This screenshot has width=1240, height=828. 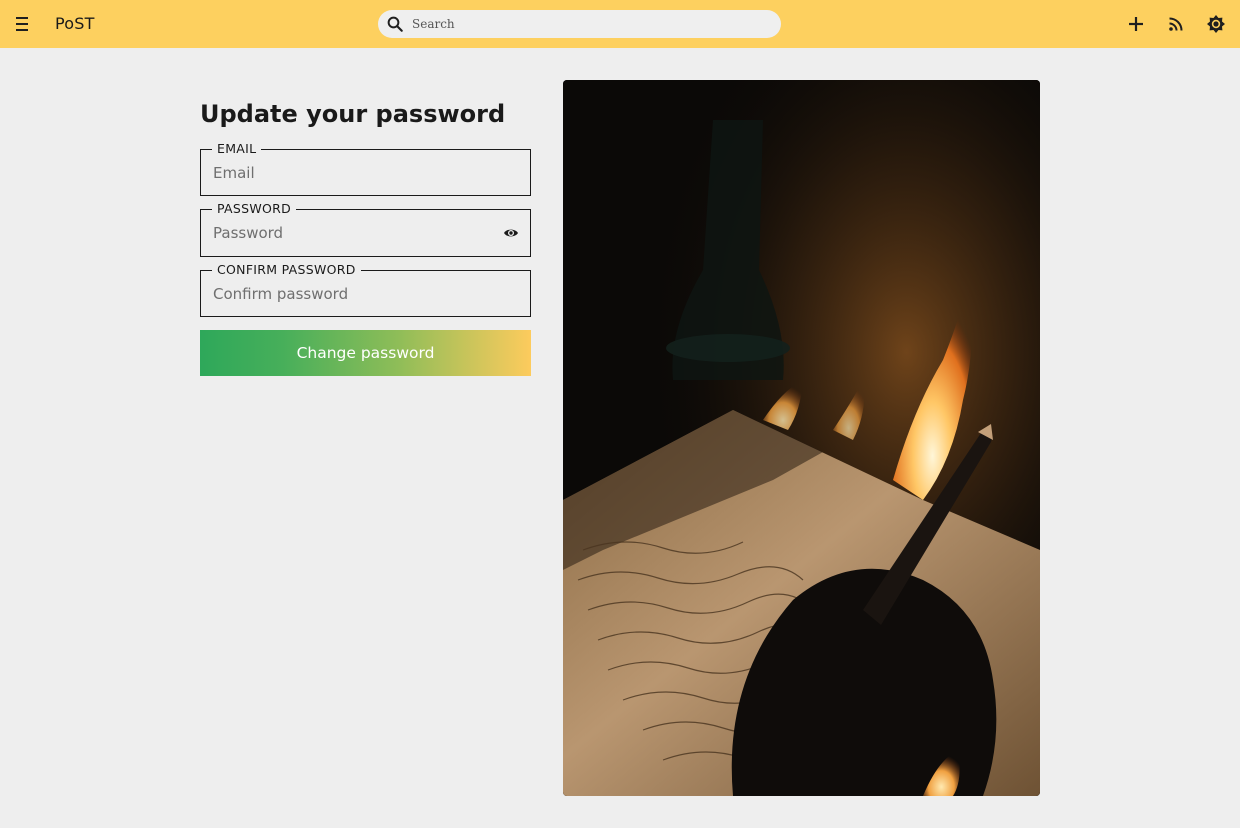 I want to click on page-title: Update your password, so click(x=353, y=114).